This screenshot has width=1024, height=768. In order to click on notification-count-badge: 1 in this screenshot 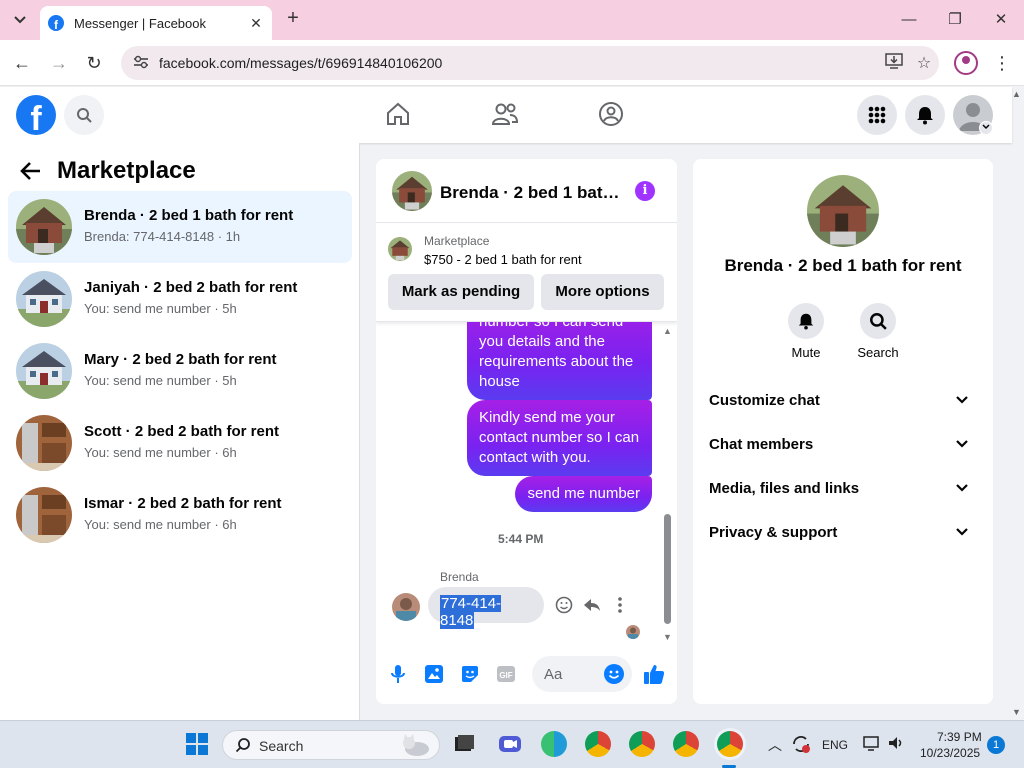, I will do `click(996, 745)`.